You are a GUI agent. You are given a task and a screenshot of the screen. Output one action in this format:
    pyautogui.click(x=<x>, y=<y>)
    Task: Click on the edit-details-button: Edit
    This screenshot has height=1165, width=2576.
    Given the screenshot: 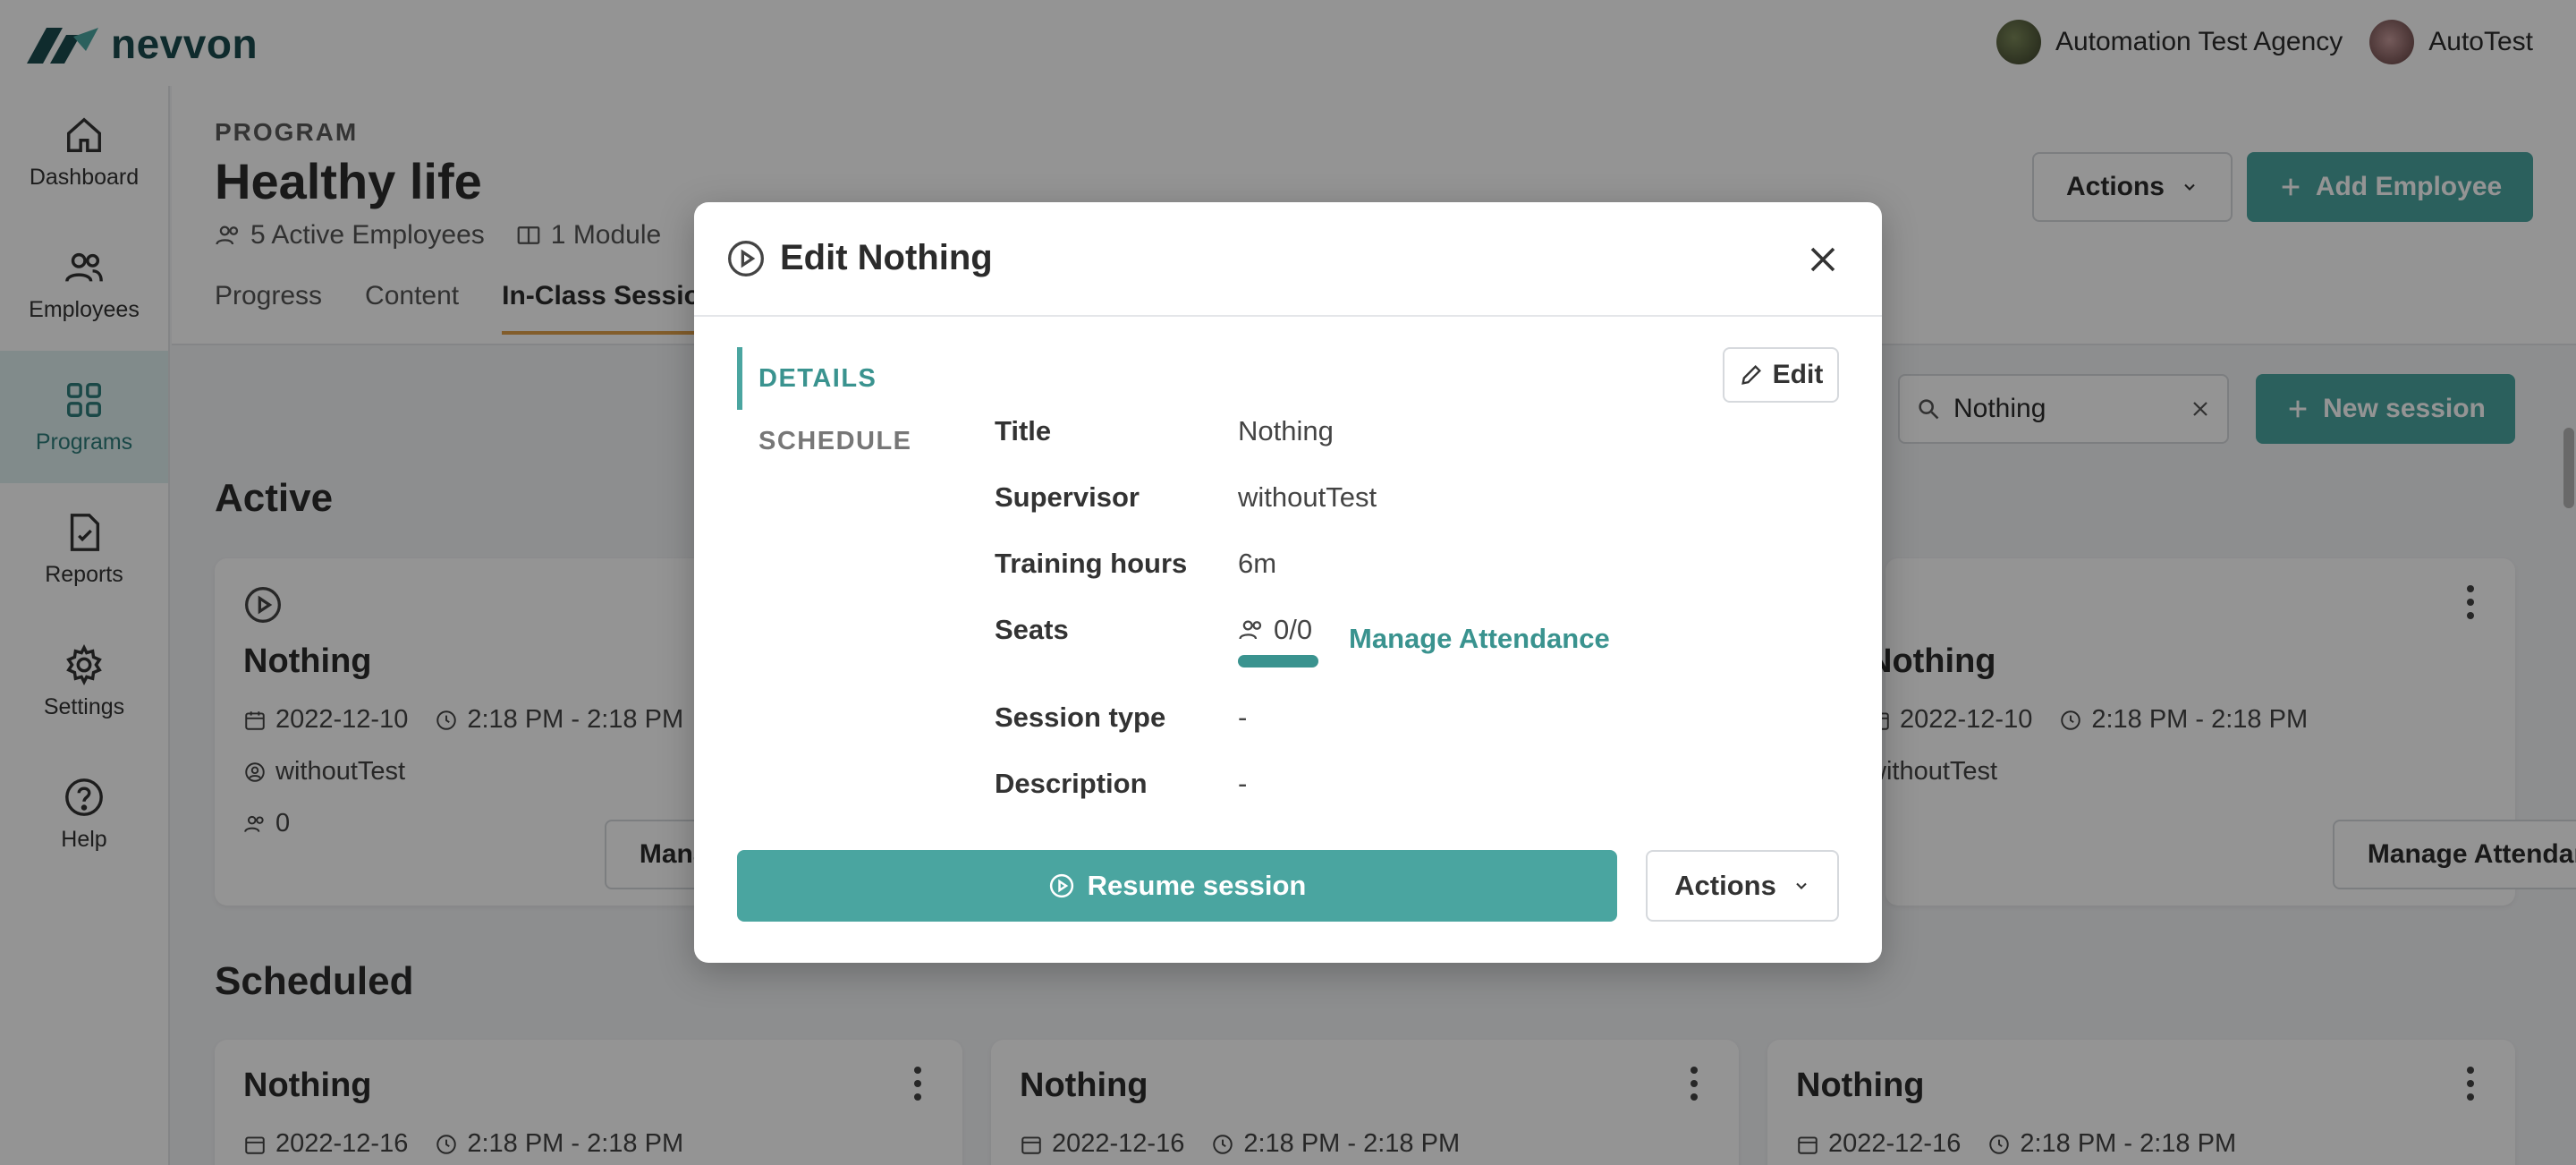 What is the action you would take?
    pyautogui.click(x=1781, y=375)
    